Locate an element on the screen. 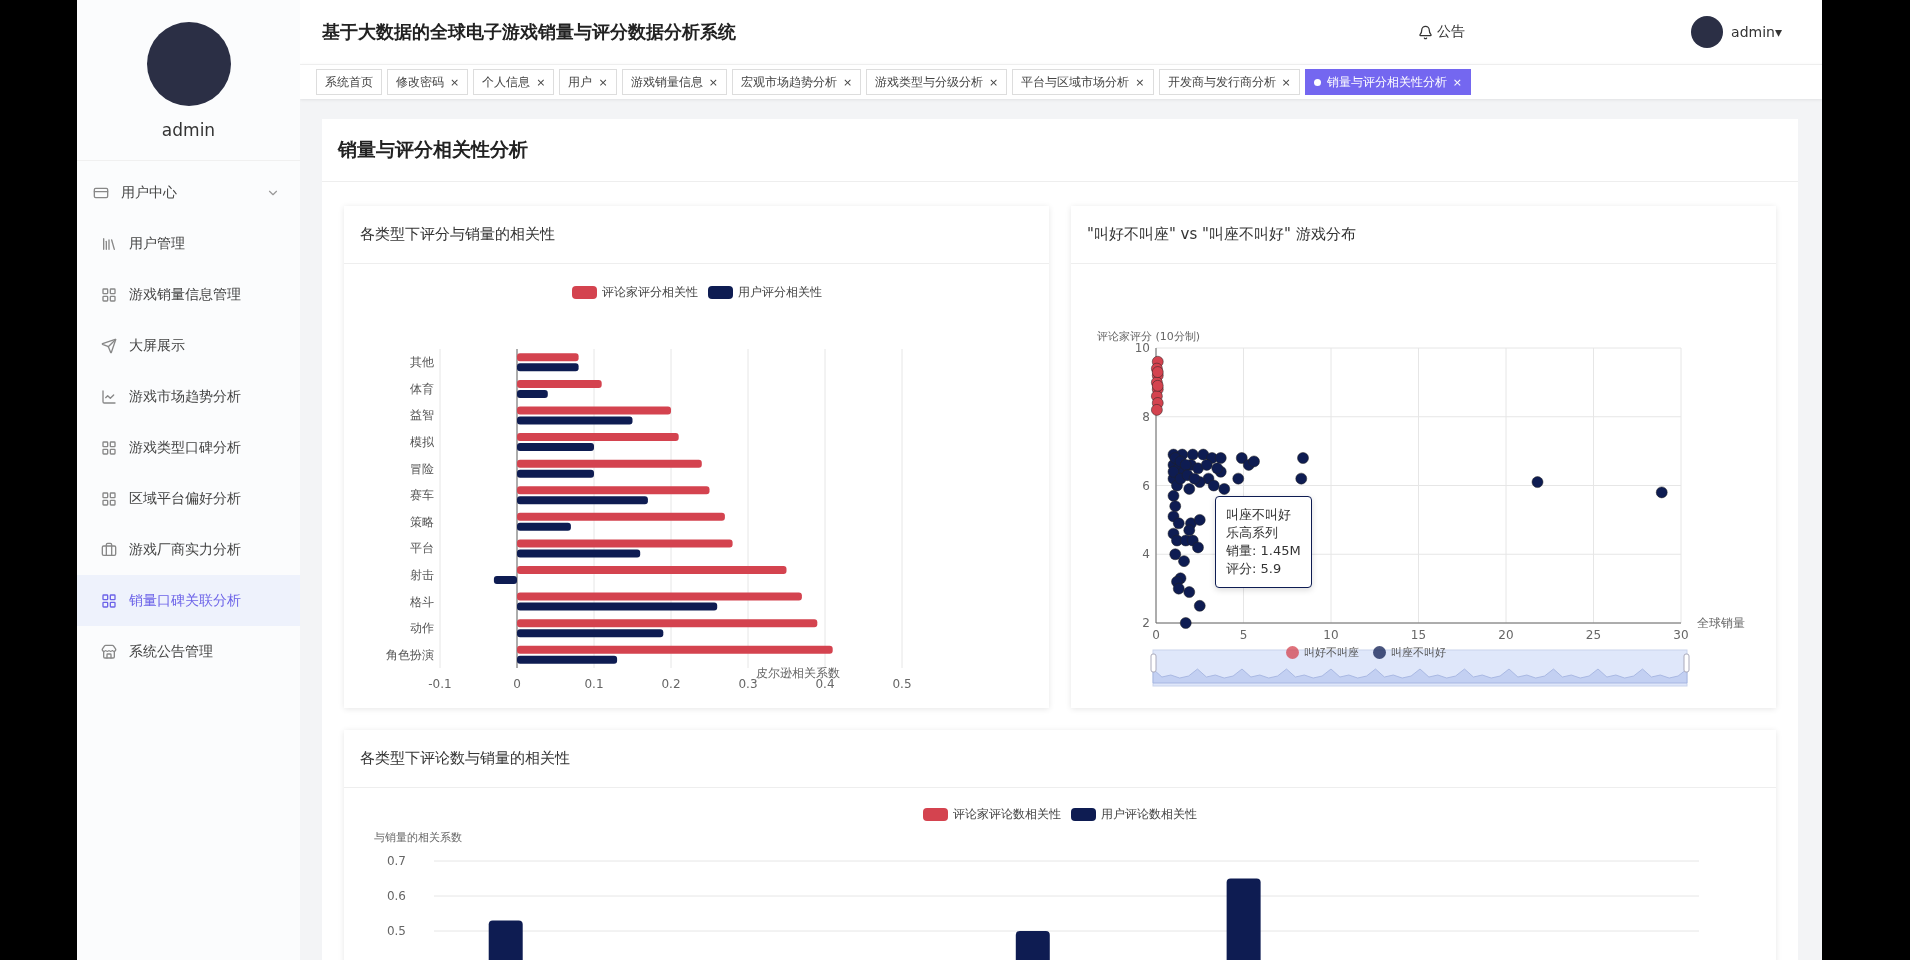 The image size is (1910, 960). axis-tick-label: 0.2 is located at coordinates (671, 684).